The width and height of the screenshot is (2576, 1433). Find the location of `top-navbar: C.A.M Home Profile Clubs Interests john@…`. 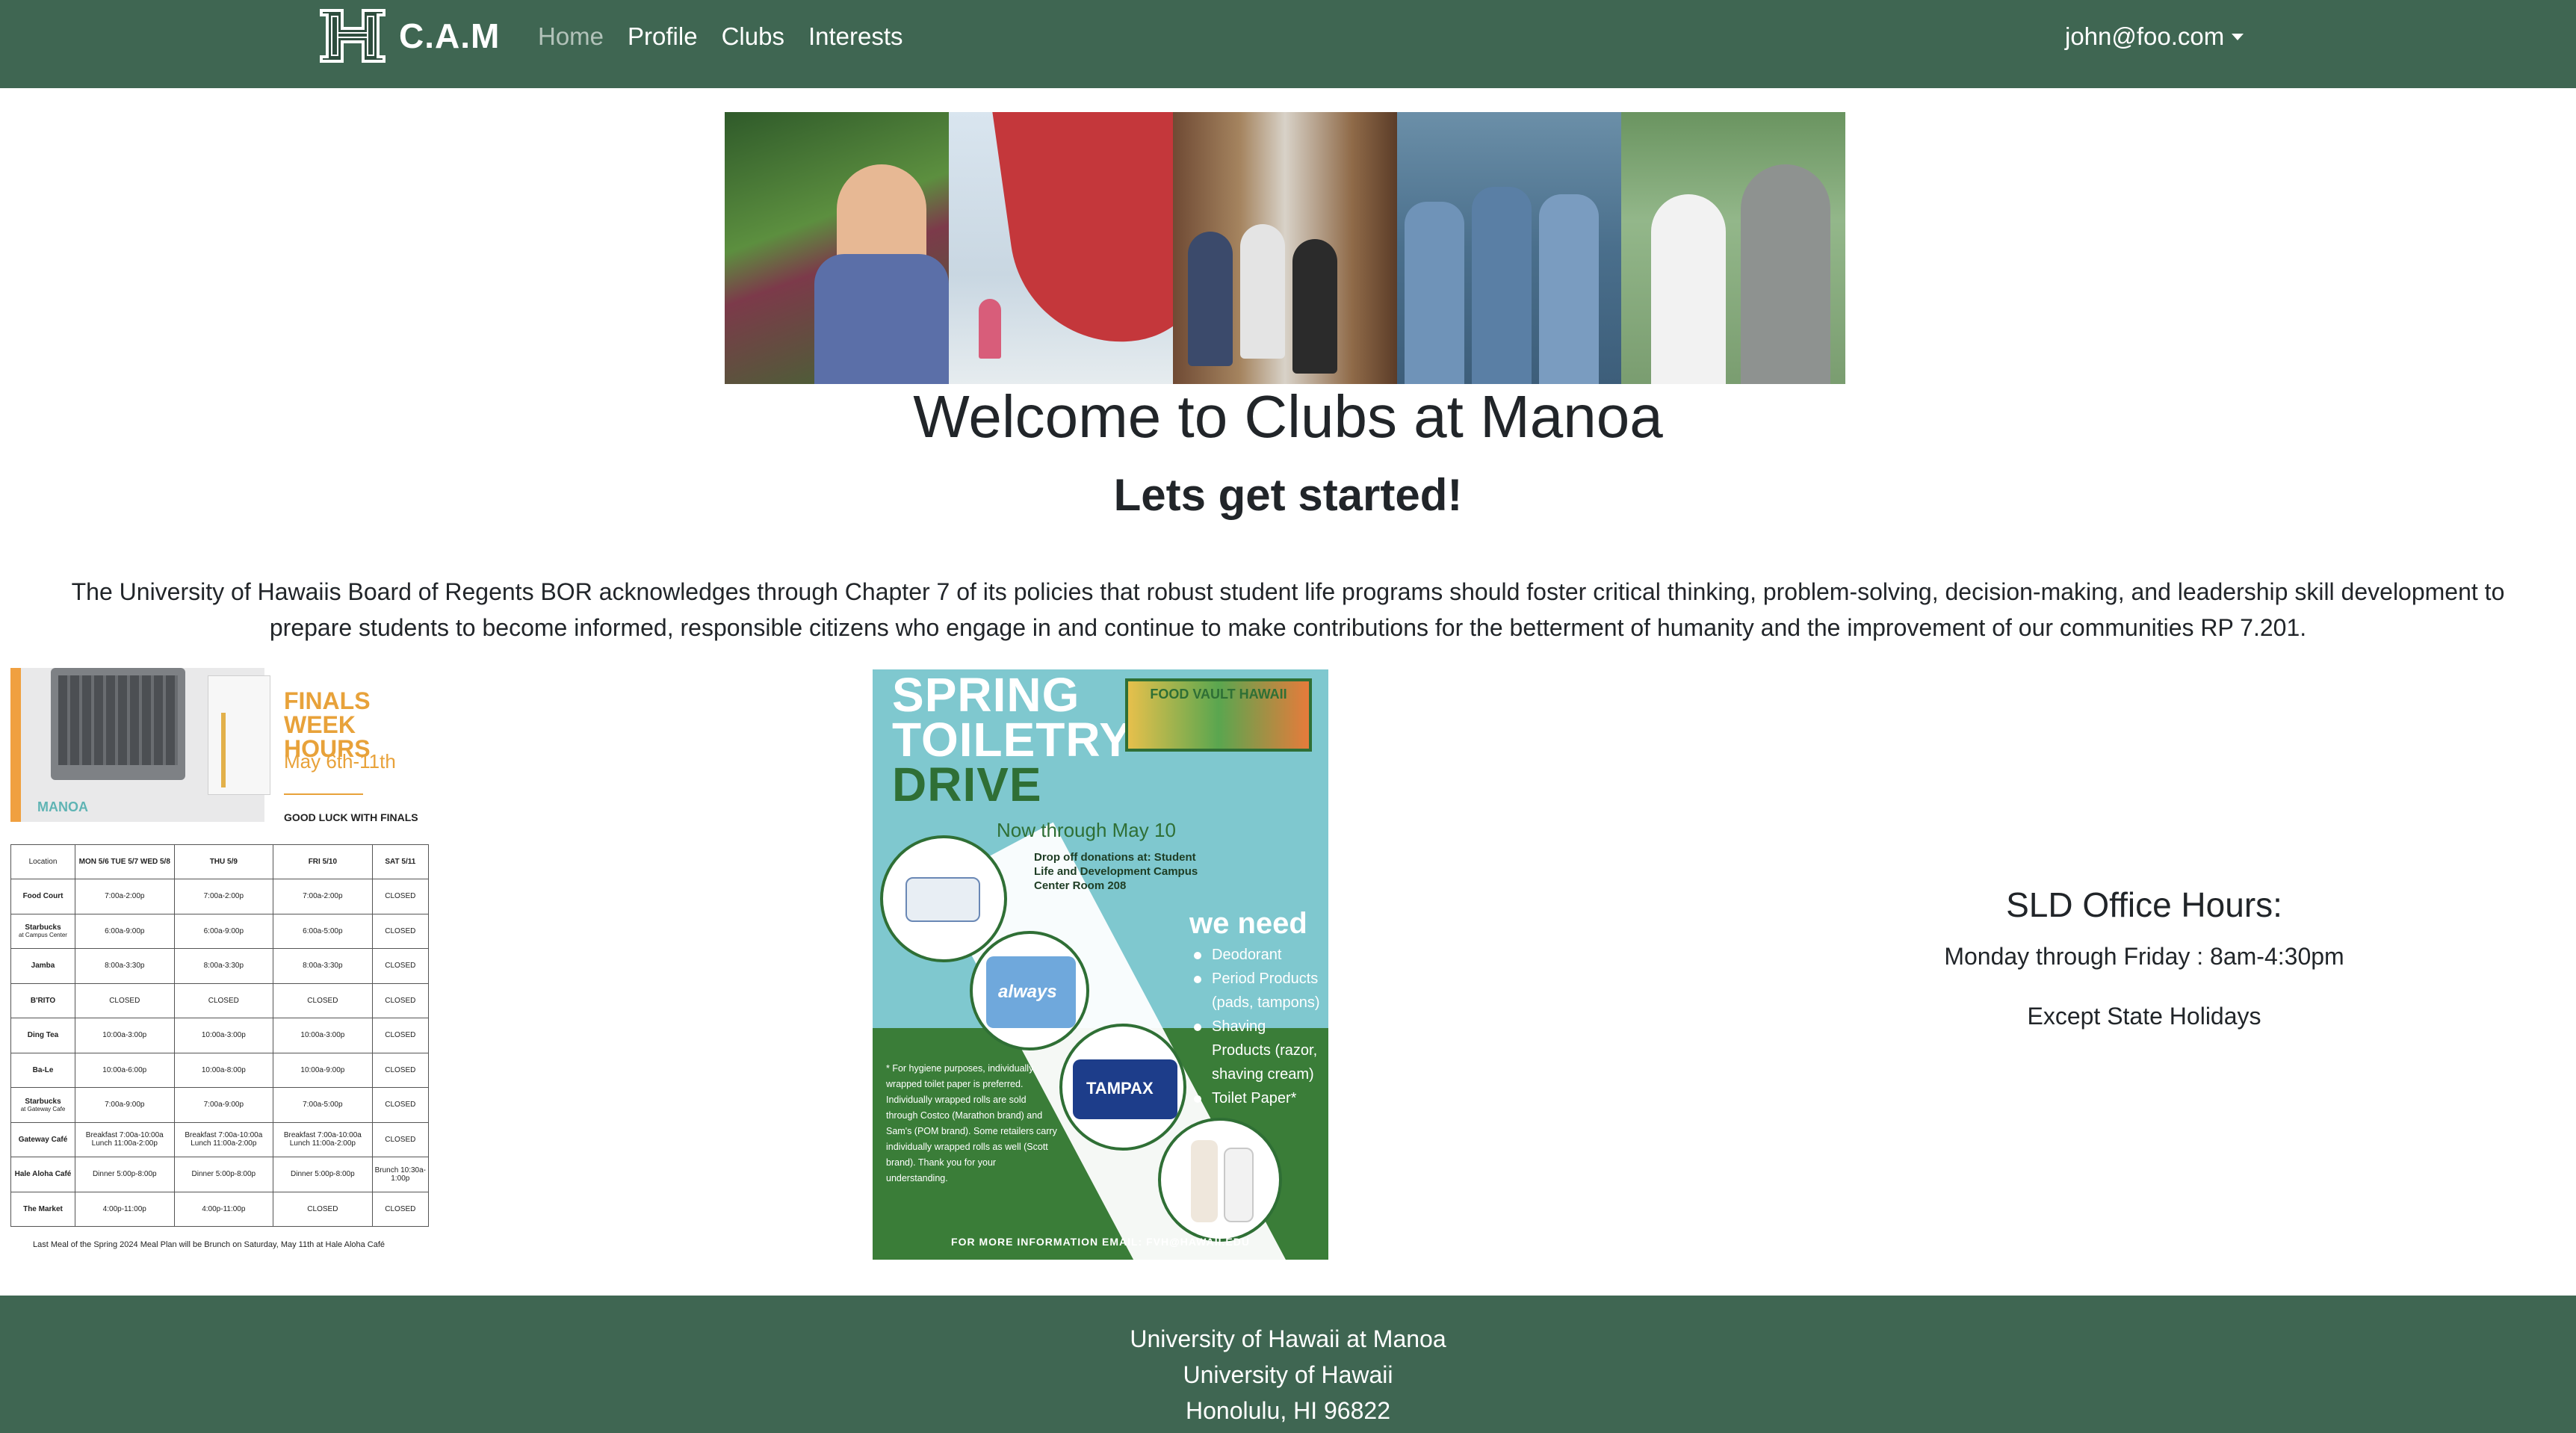

top-navbar: C.A.M Home Profile Clubs Interests john@… is located at coordinates (1288, 44).